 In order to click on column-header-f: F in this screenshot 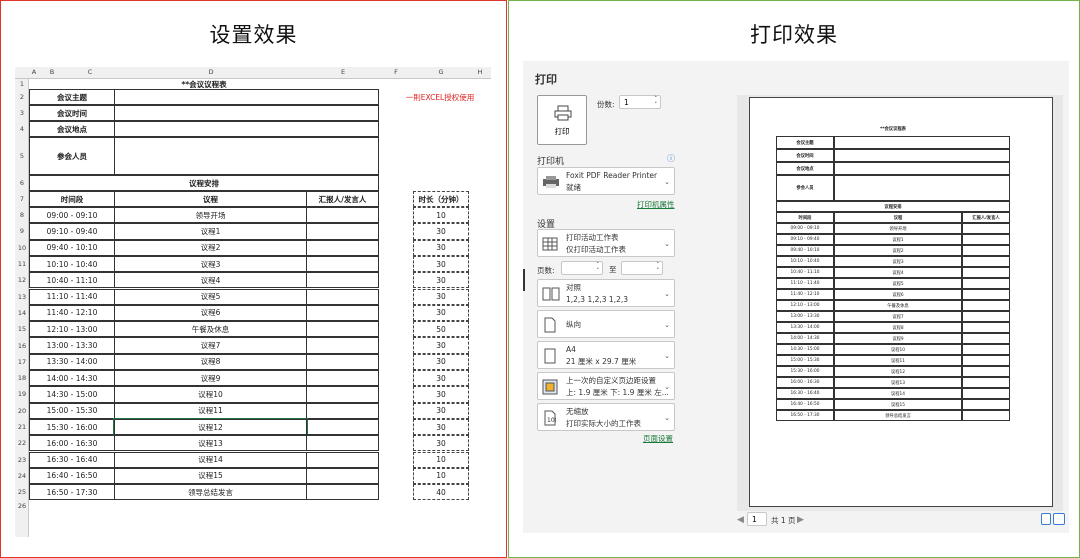, I will do `click(396, 72)`.